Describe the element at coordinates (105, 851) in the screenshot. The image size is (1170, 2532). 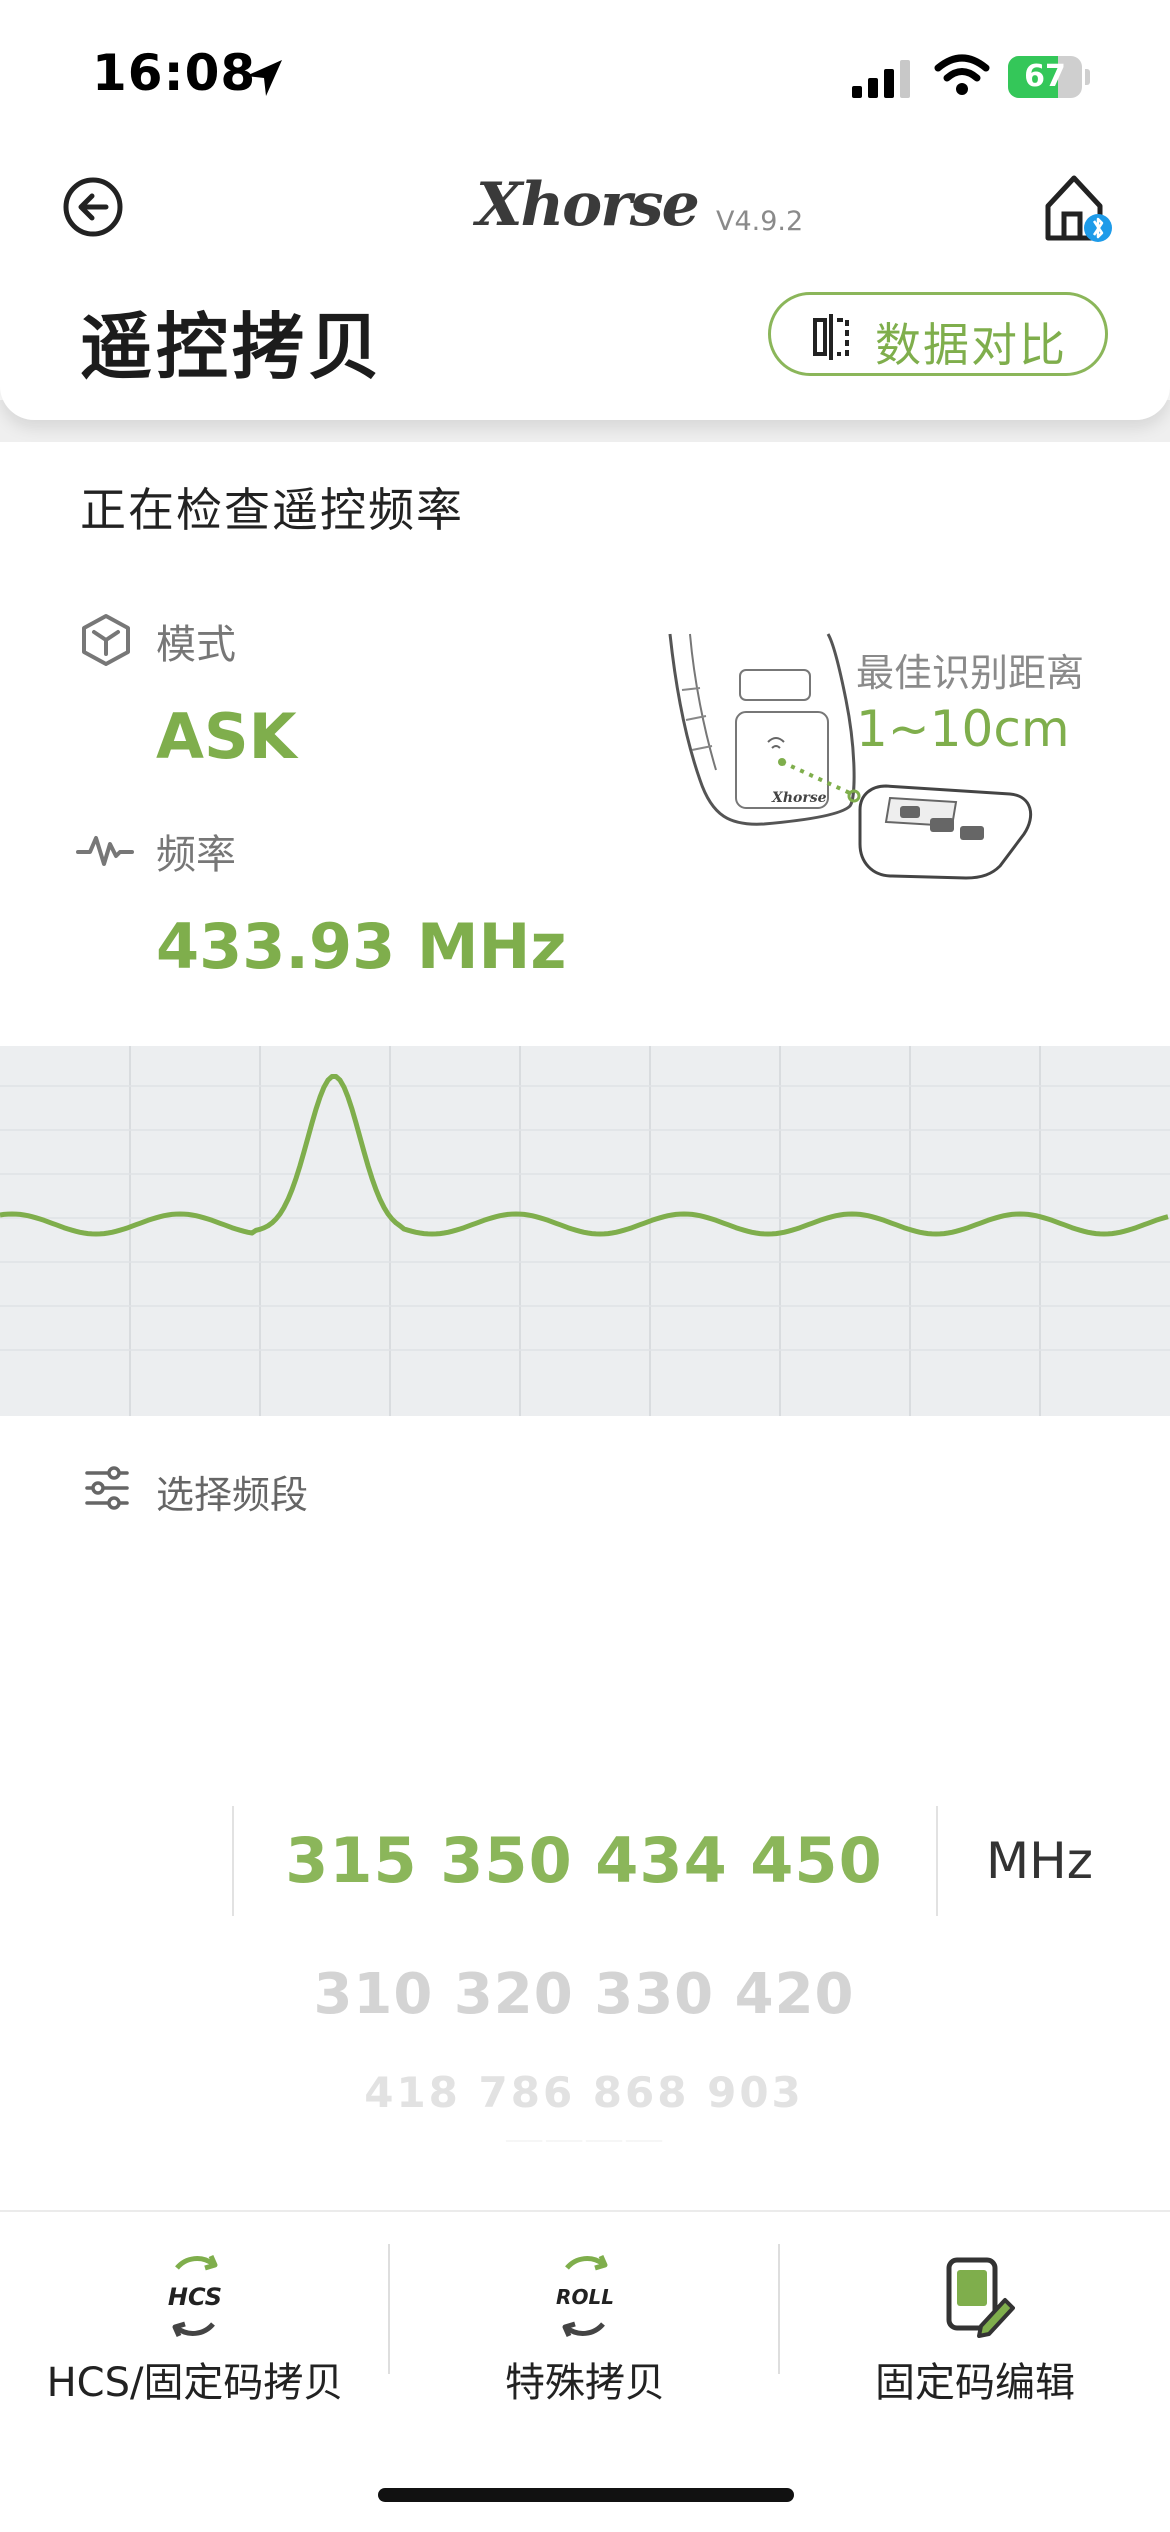
I see `pulse-icon` at that location.